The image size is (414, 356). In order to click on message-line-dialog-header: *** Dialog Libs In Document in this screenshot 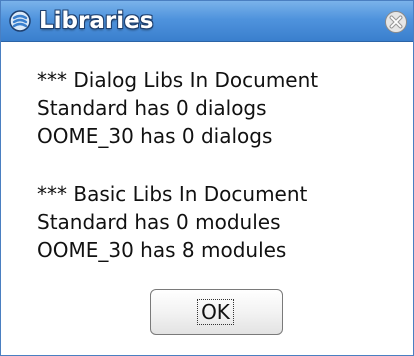, I will do `click(178, 80)`.